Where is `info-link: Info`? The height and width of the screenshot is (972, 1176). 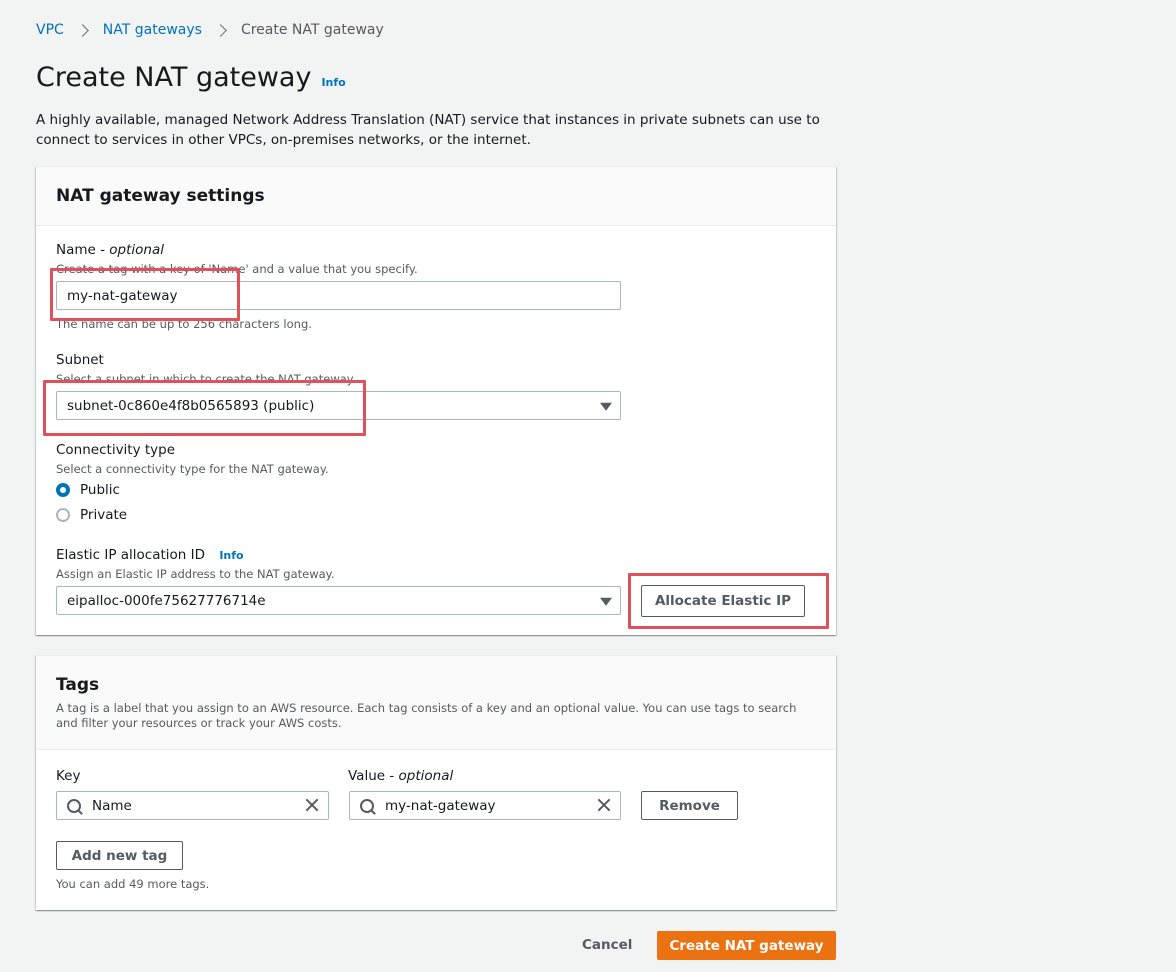 info-link: Info is located at coordinates (333, 82).